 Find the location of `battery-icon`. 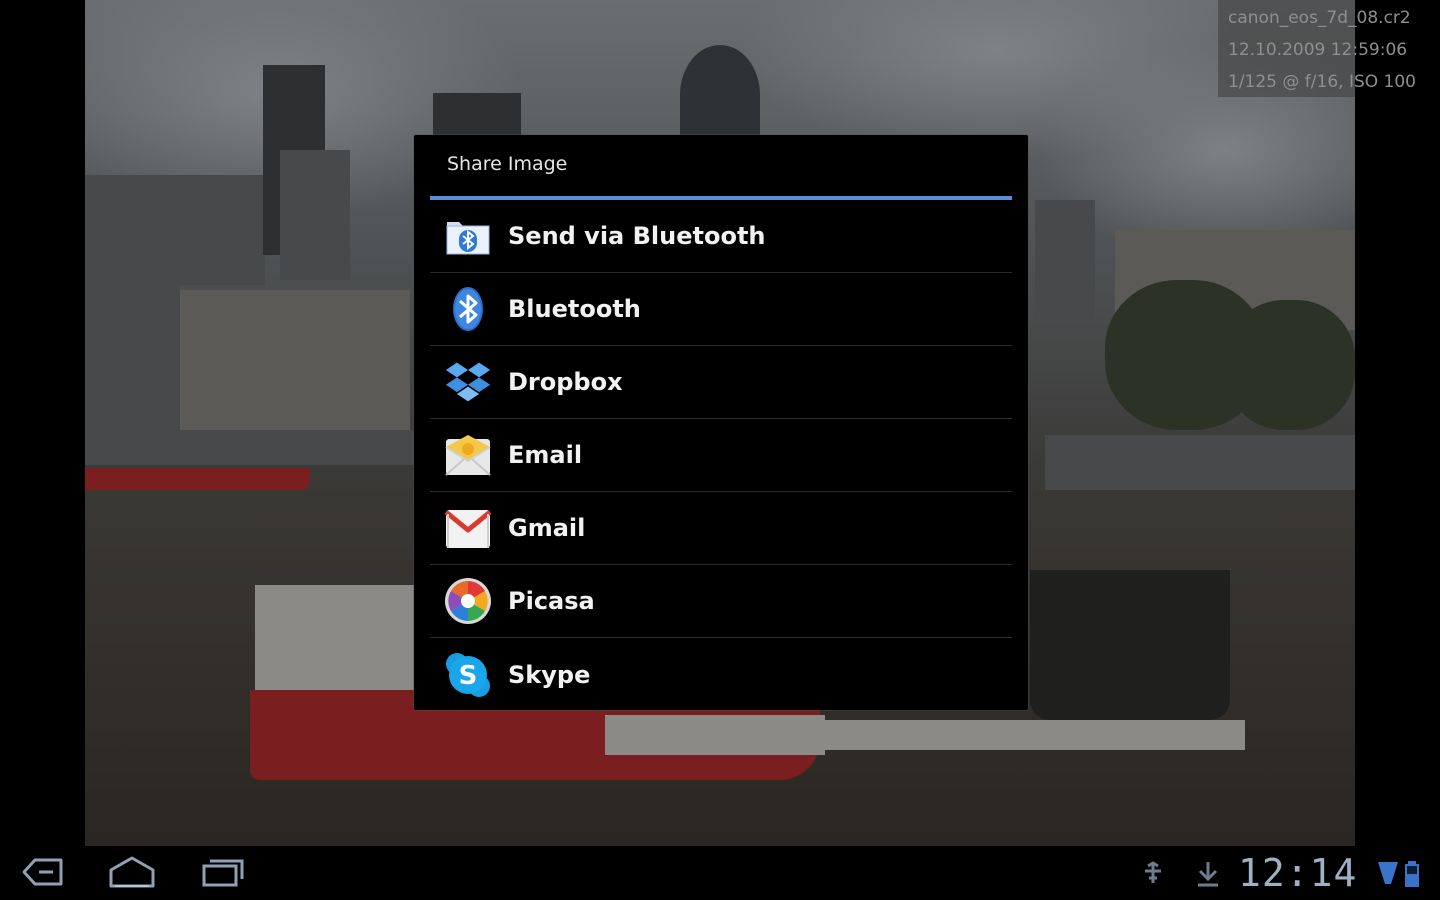

battery-icon is located at coordinates (1412, 874).